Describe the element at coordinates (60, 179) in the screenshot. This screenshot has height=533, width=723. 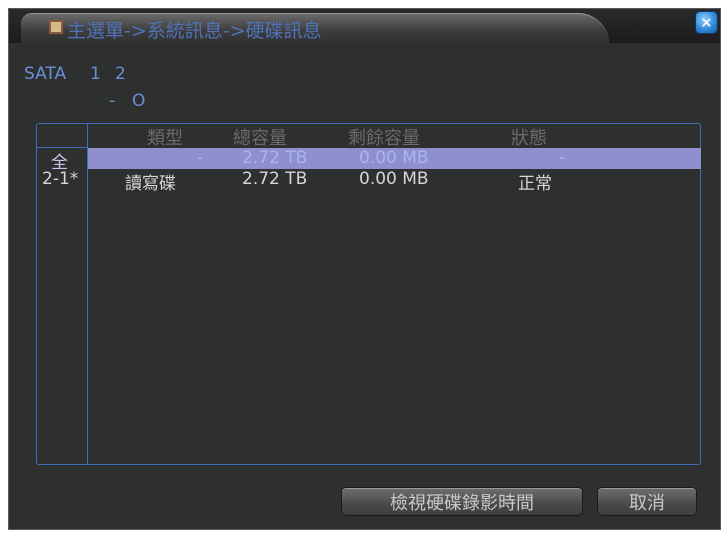
I see `row-2-id: 2-1*` at that location.